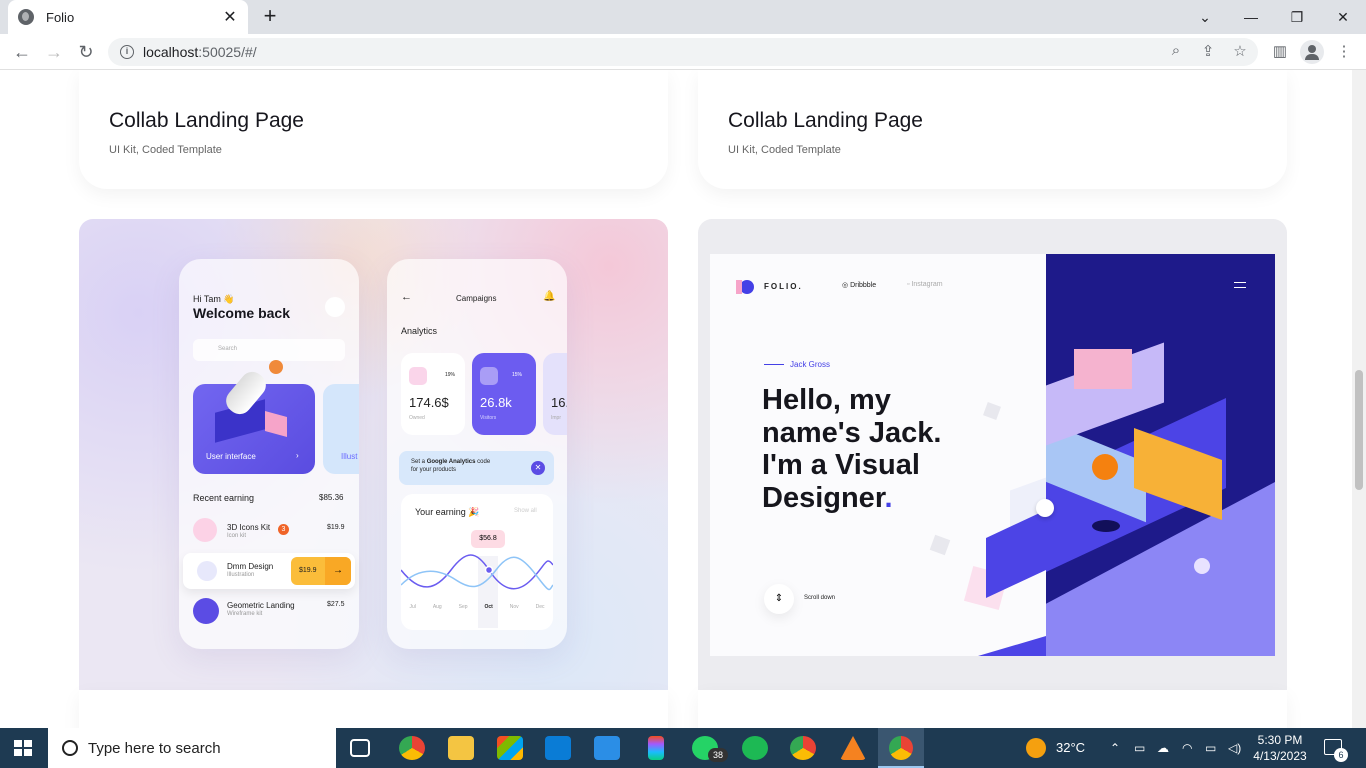  What do you see at coordinates (1343, 17) in the screenshot?
I see `close-window-button: ✕` at bounding box center [1343, 17].